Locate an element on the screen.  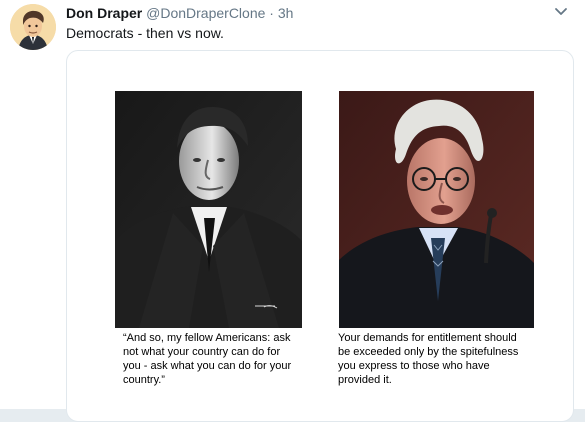
avatar is located at coordinates (33, 27).